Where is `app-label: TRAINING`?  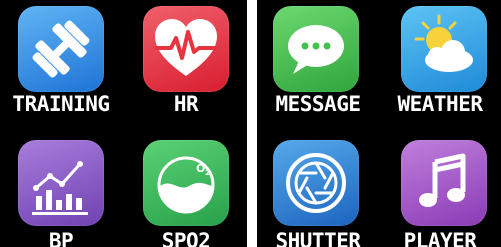
app-label: TRAINING is located at coordinates (61, 104).